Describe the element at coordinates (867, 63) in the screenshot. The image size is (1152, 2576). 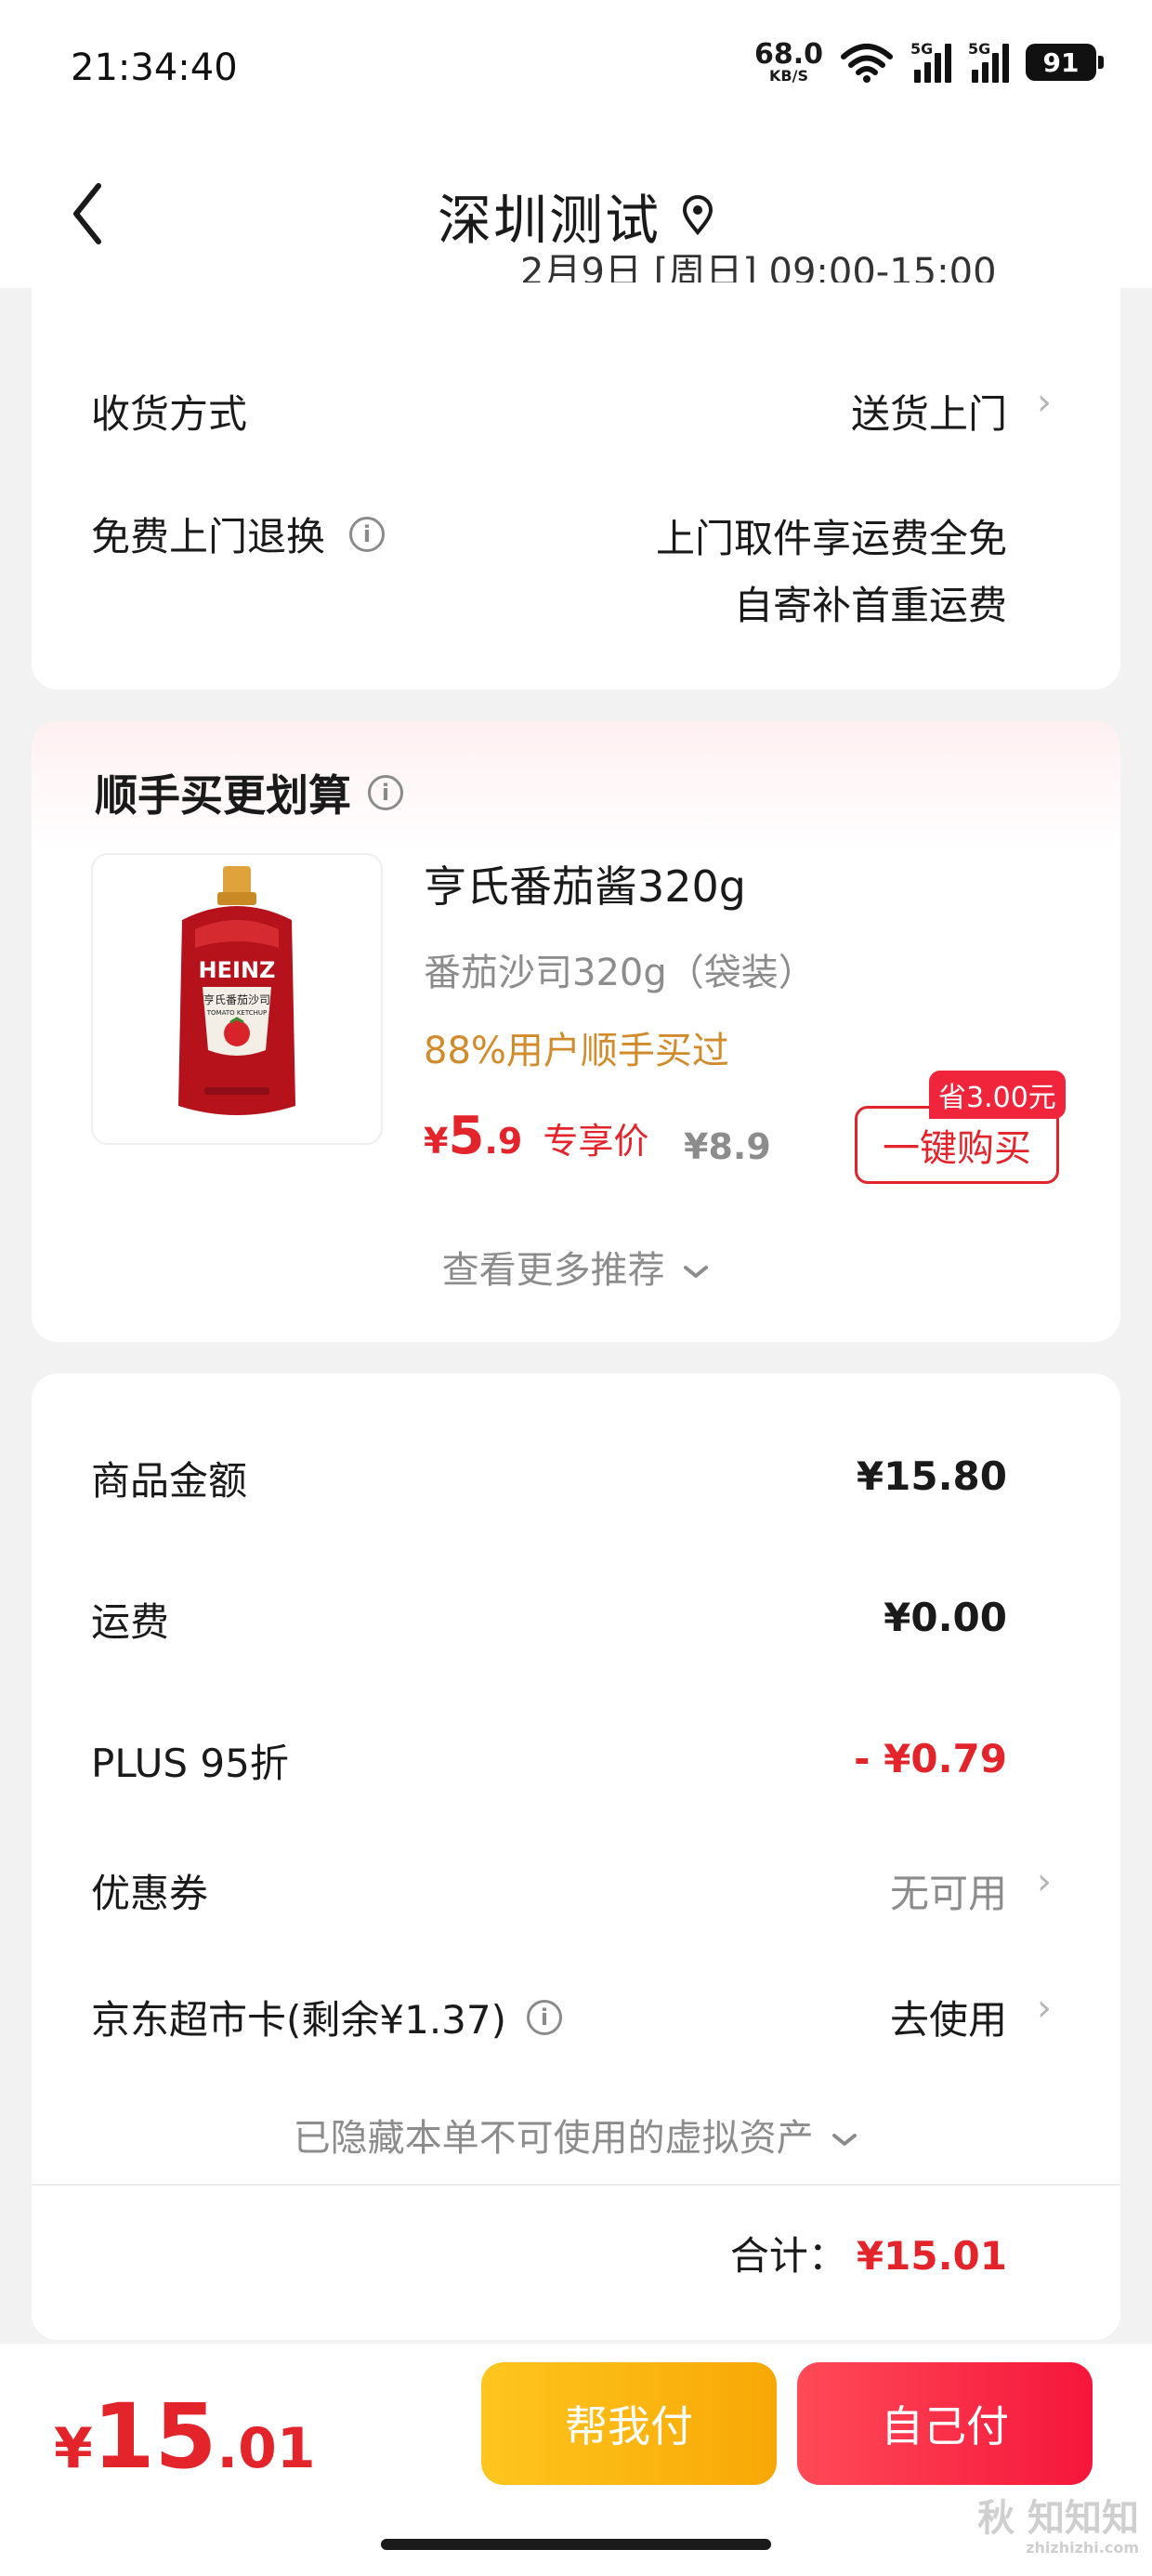
I see `wifi-icon` at that location.